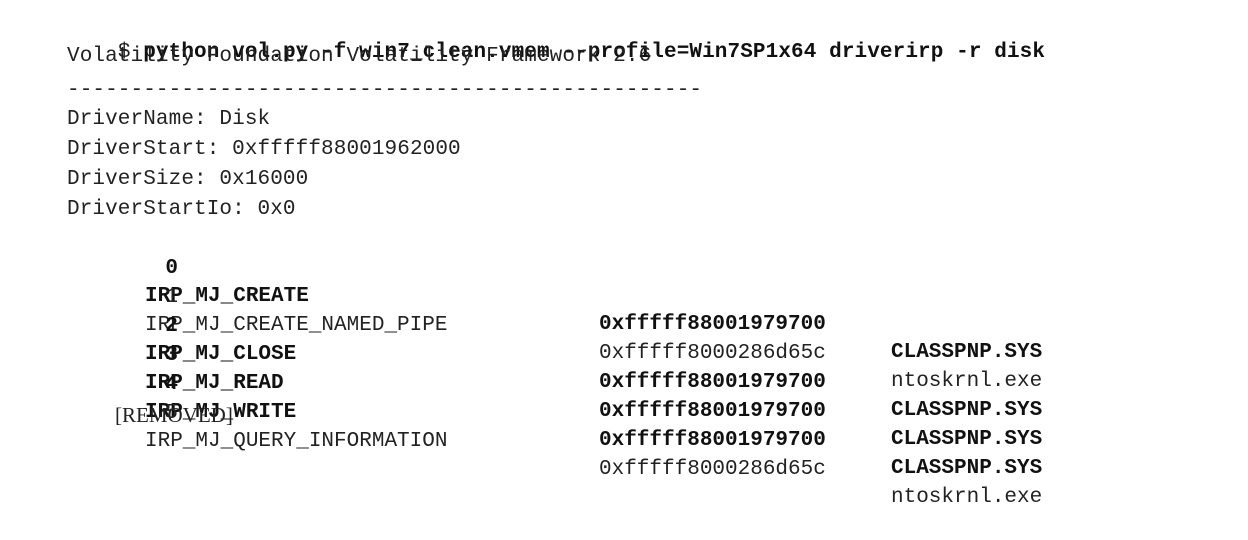  Describe the element at coordinates (181, 209) in the screenshot. I see `driver-startio-line: DriverStartIo: 0x0` at that location.